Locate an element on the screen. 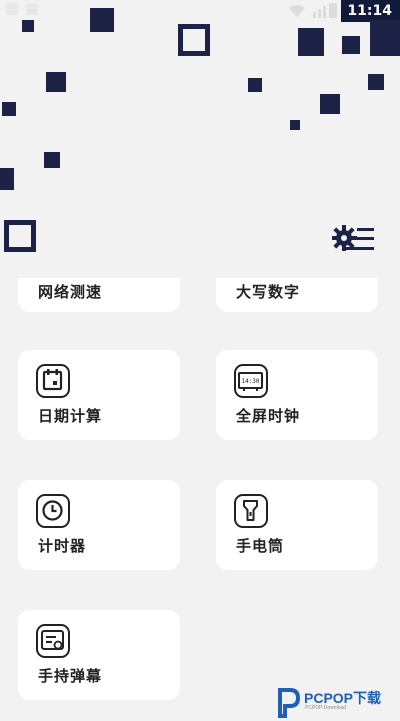 This screenshot has height=721, width=400. tool-label: 大写数字 is located at coordinates (268, 292).